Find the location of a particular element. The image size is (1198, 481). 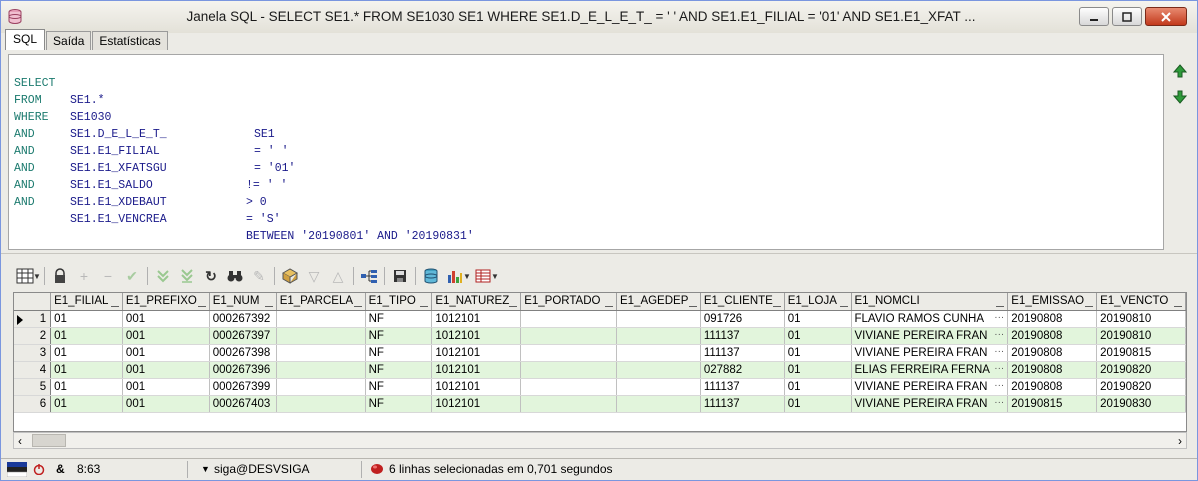

row-number: 1 is located at coordinates (33, 319).